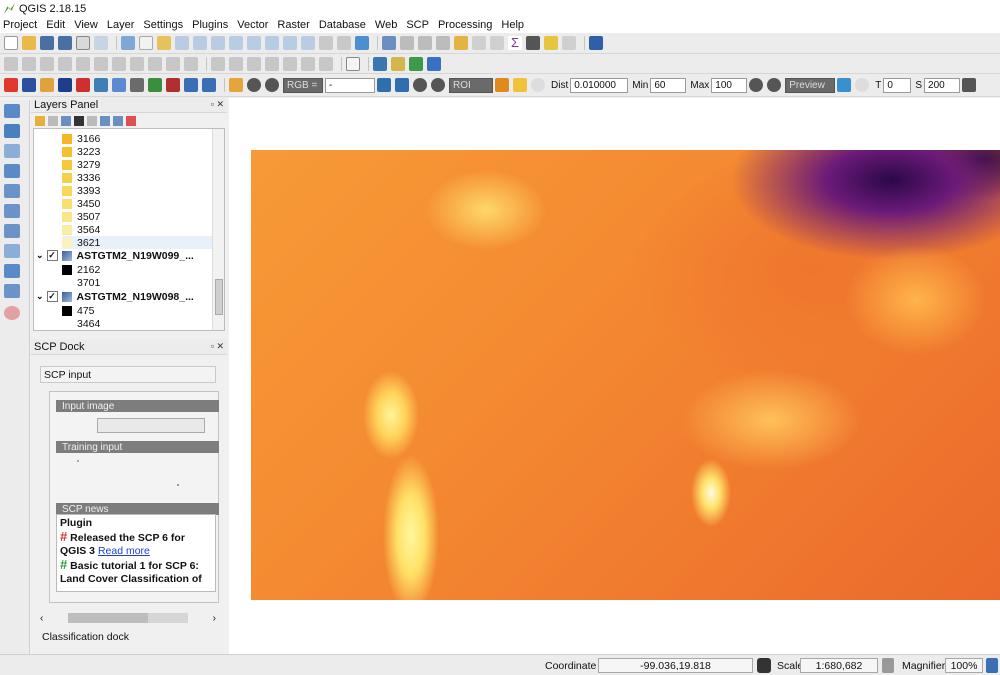 This screenshot has height=675, width=1000. Describe the element at coordinates (209, 85) in the screenshot. I see `help-scp-icon` at that location.